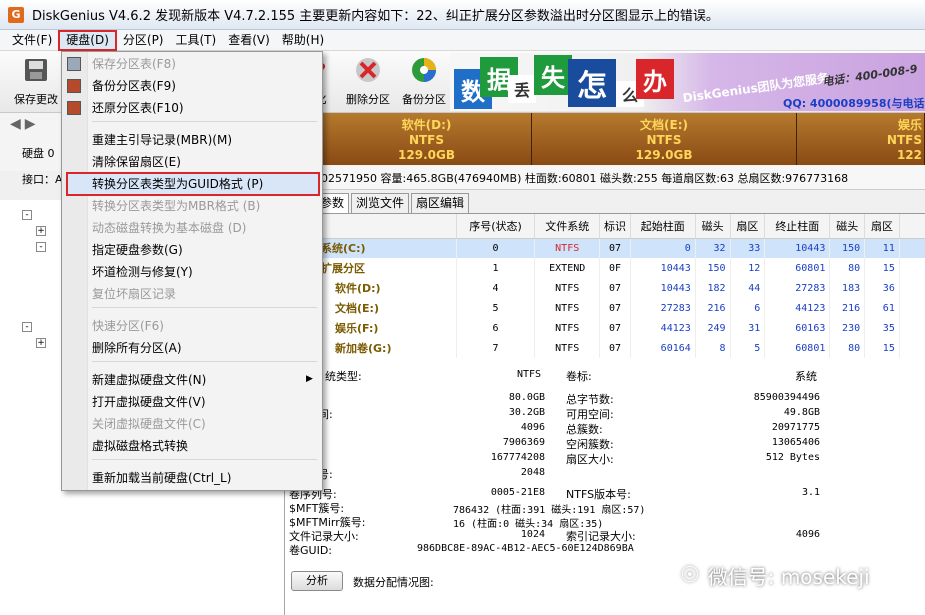  Describe the element at coordinates (567, 348) in the screenshot. I see `table-cell: NTFS` at that location.